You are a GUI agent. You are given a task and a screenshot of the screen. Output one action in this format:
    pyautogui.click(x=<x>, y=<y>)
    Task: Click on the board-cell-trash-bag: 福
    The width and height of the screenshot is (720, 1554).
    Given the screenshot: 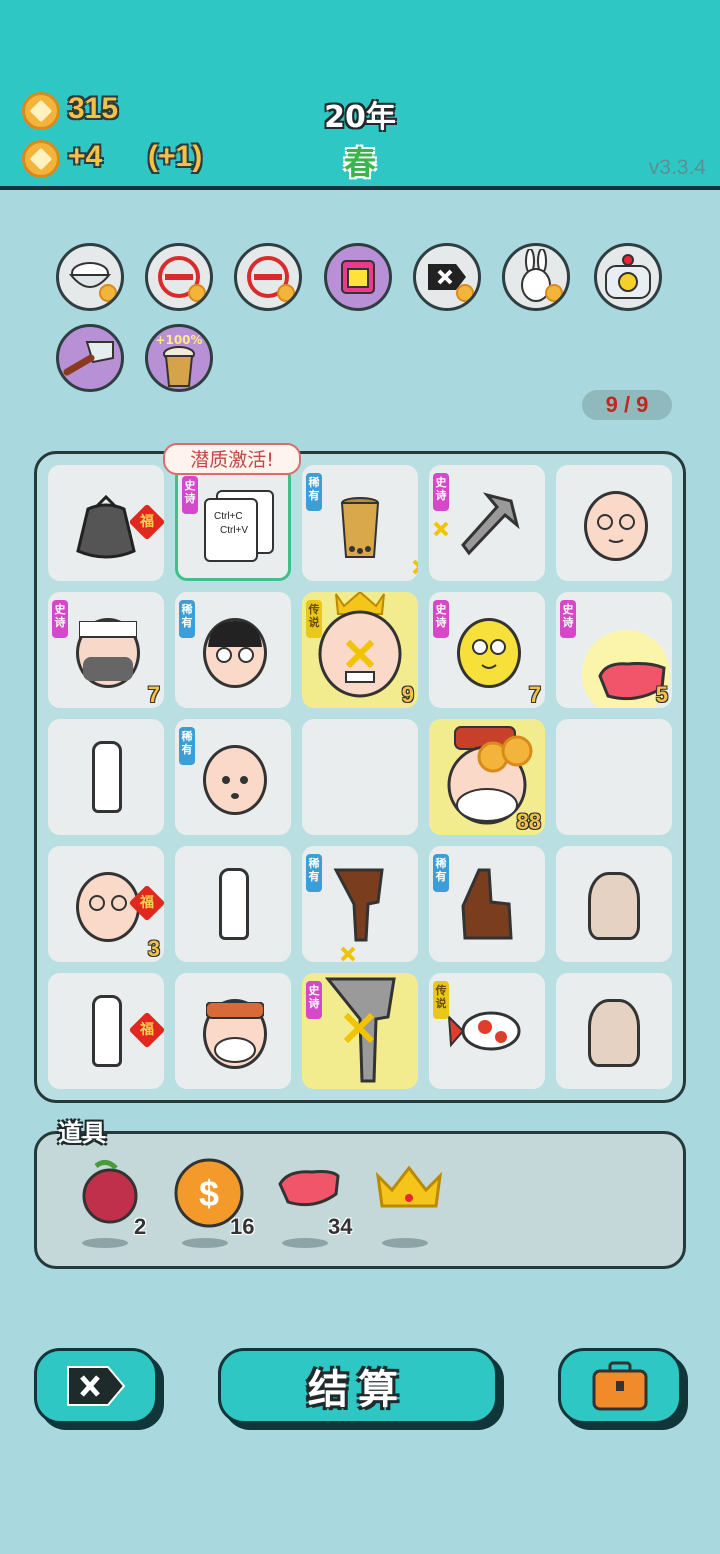 What is the action you would take?
    pyautogui.click(x=107, y=523)
    